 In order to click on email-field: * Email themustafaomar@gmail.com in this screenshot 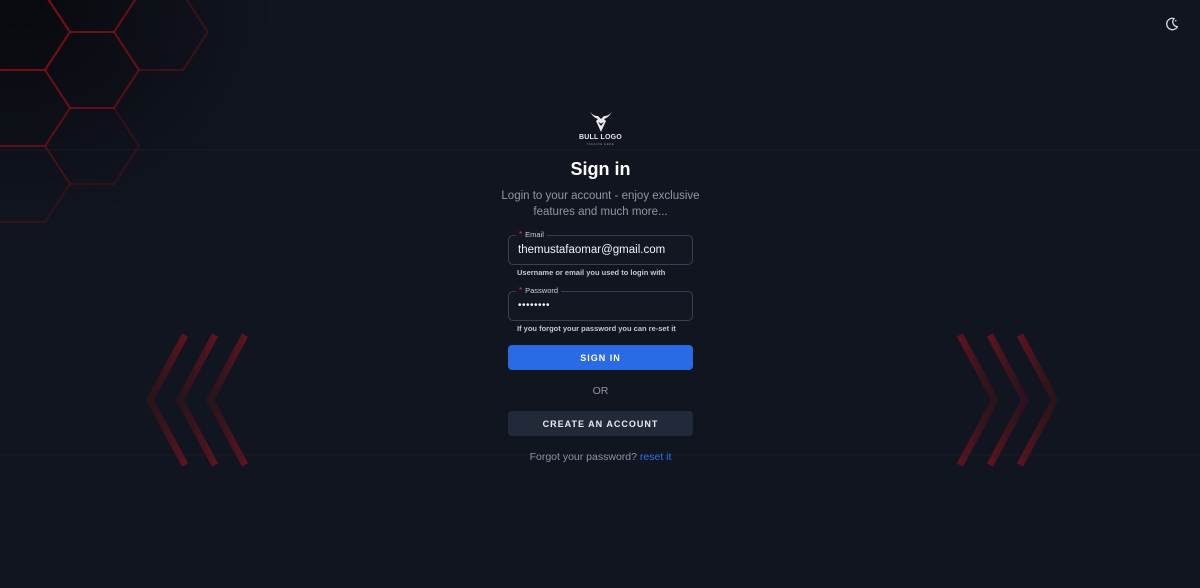, I will do `click(600, 247)`.